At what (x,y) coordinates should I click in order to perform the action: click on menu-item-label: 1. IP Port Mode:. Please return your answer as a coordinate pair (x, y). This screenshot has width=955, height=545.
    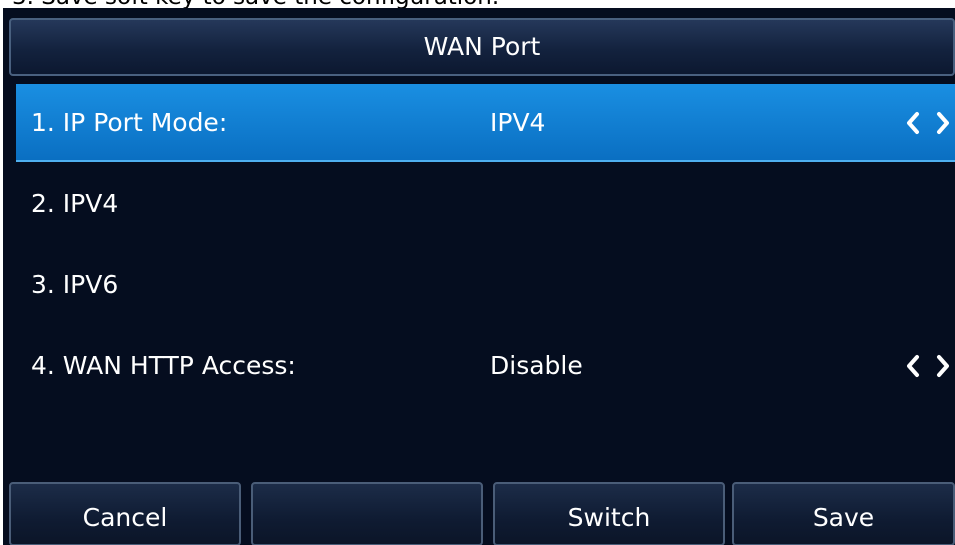
    Looking at the image, I should click on (129, 122).